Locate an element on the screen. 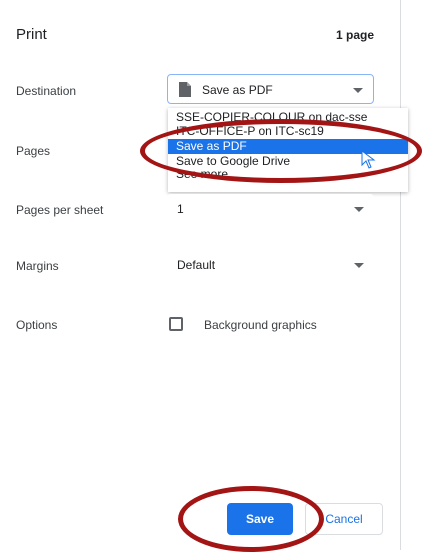 The width and height of the screenshot is (424, 552). destination-label: Destination is located at coordinates (46, 91).